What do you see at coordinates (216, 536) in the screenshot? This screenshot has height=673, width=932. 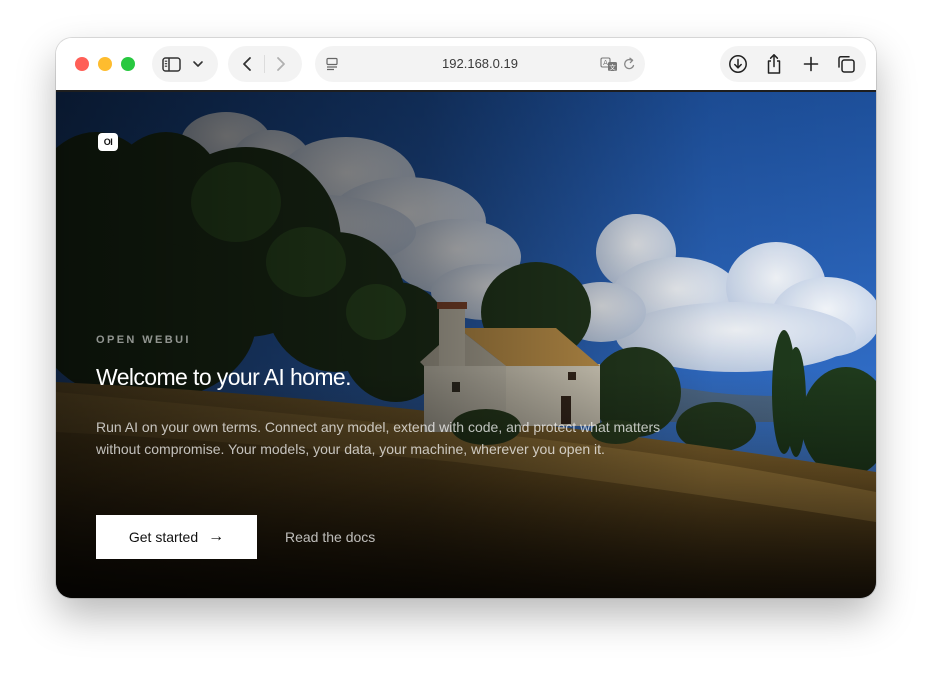 I see `arrow-right-icon: →` at bounding box center [216, 536].